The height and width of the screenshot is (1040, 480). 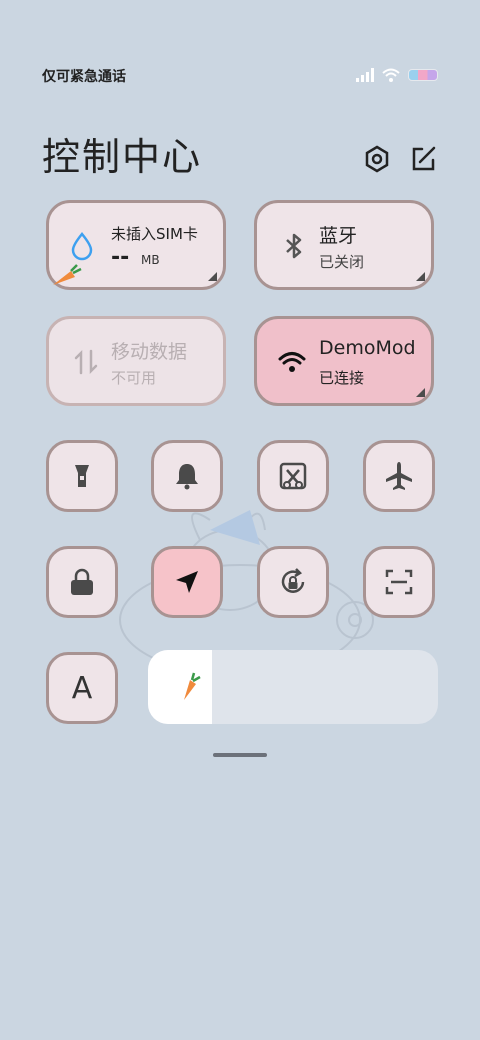 I want to click on location-button, so click(x=187, y=582).